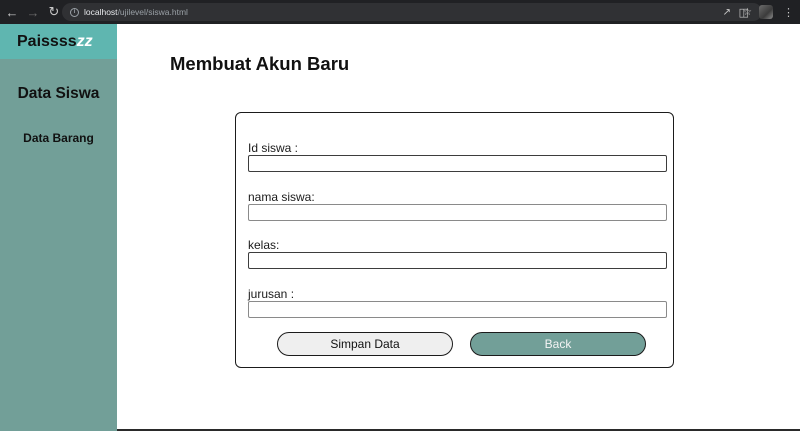 The image size is (800, 431). Describe the element at coordinates (33, 12) in the screenshot. I see `forward-arrow-icon: →` at that location.